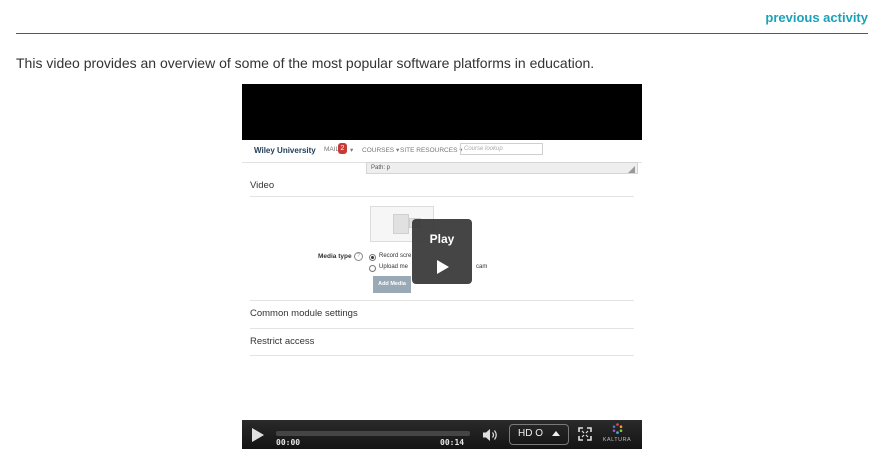  What do you see at coordinates (442, 239) in the screenshot?
I see `play-label: Play` at bounding box center [442, 239].